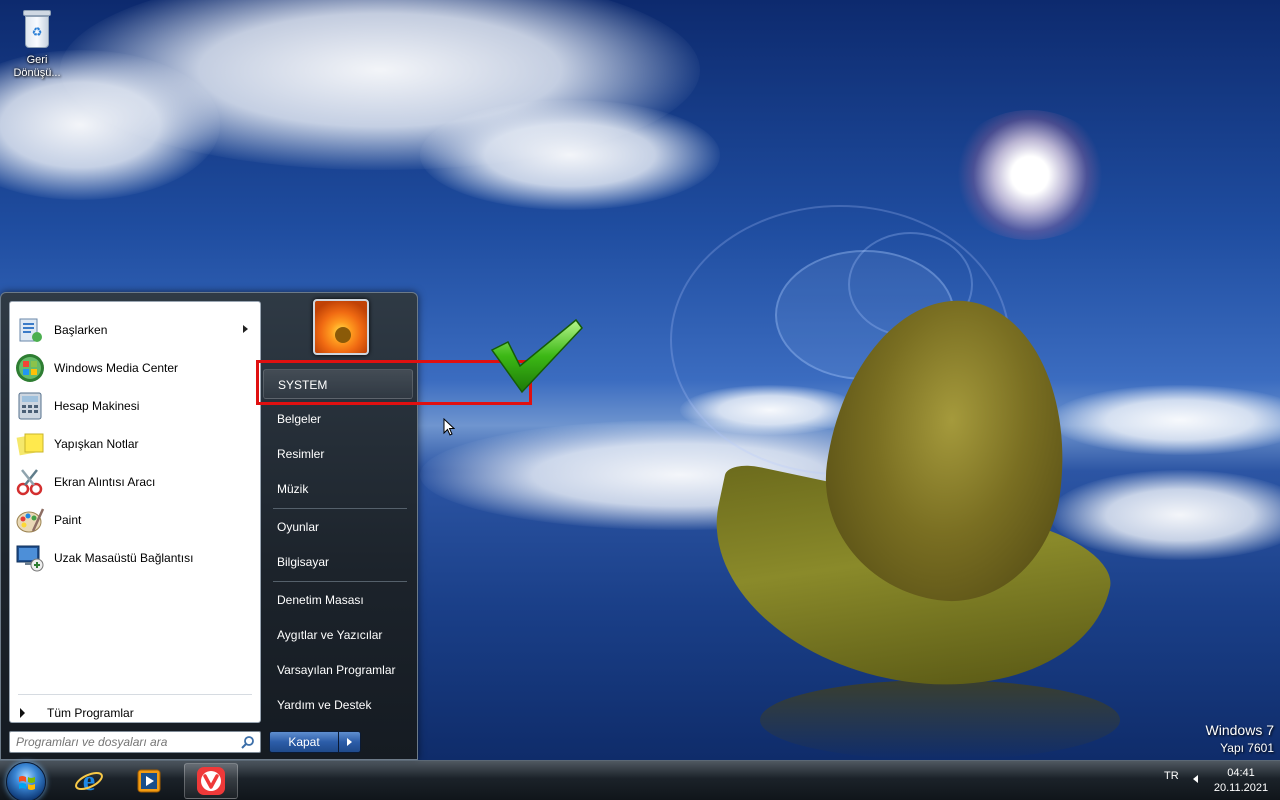 The image size is (1280, 800). I want to click on program-getting-started: Başlarken, so click(135, 330).